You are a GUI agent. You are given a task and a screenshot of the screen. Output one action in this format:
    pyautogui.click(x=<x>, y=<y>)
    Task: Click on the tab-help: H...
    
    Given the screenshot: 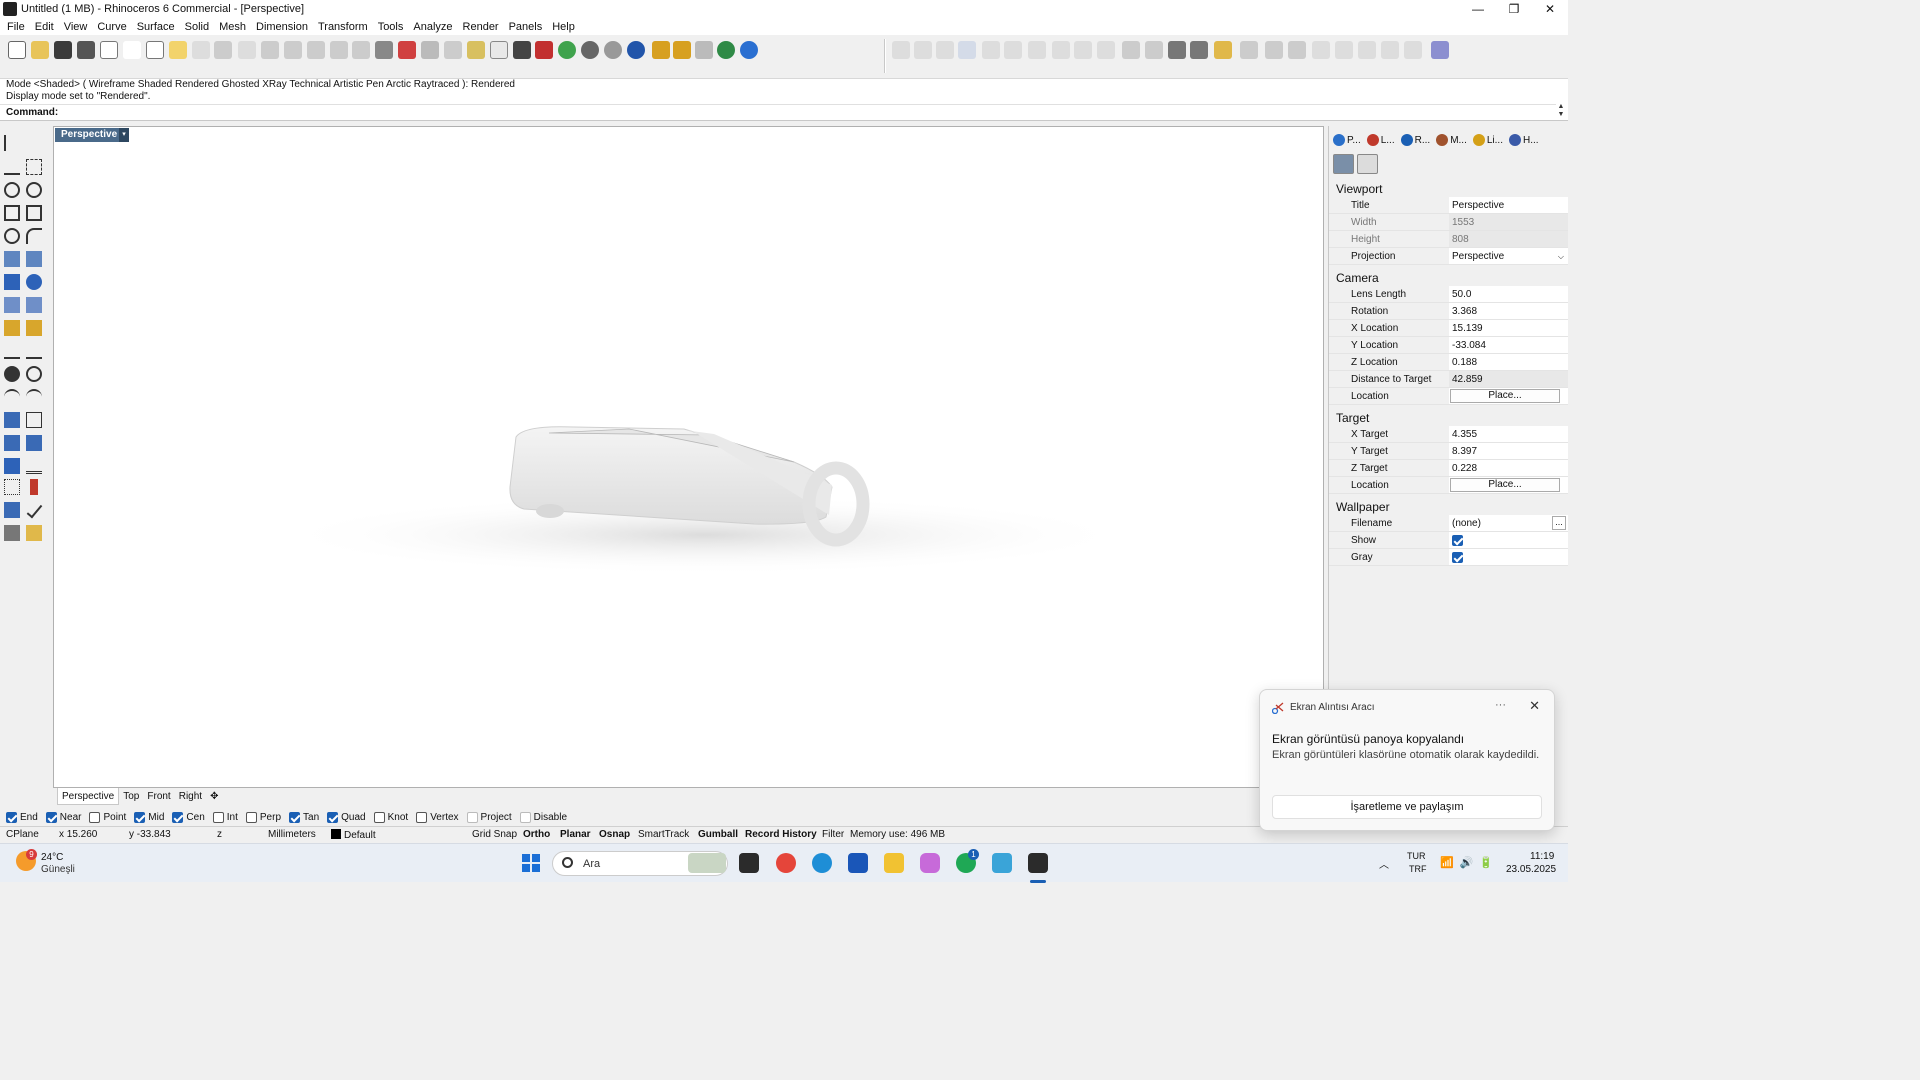 What is the action you would take?
    pyautogui.click(x=1523, y=140)
    